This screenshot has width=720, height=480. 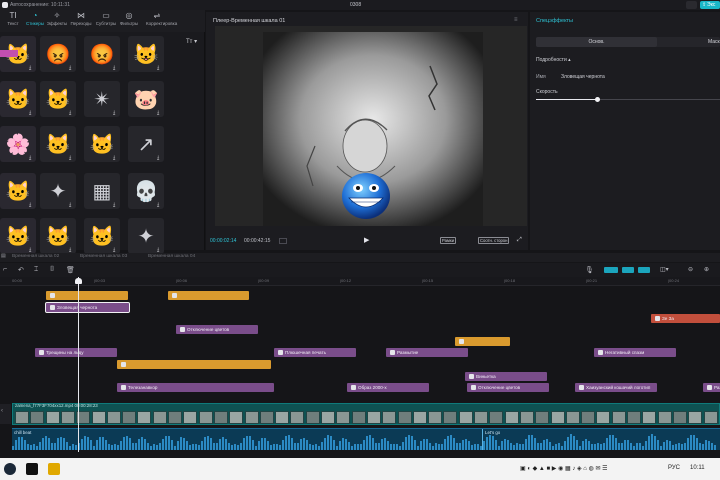 What do you see at coordinates (191, 41) in the screenshot?
I see `filter-icon: Tт ▾` at bounding box center [191, 41].